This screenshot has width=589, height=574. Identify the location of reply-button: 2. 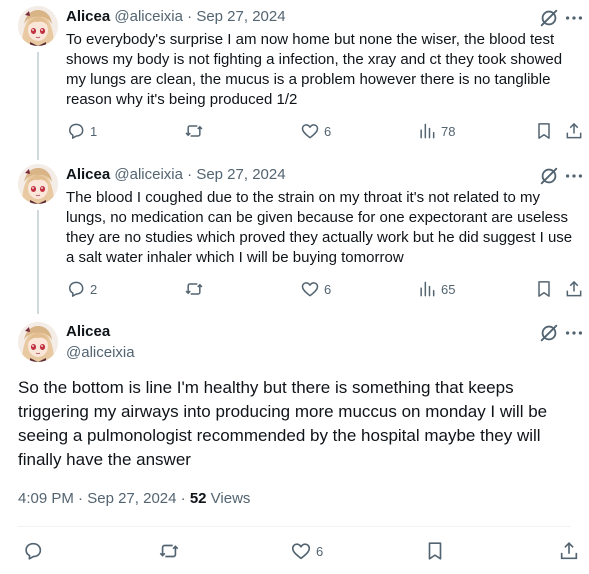
(81, 289).